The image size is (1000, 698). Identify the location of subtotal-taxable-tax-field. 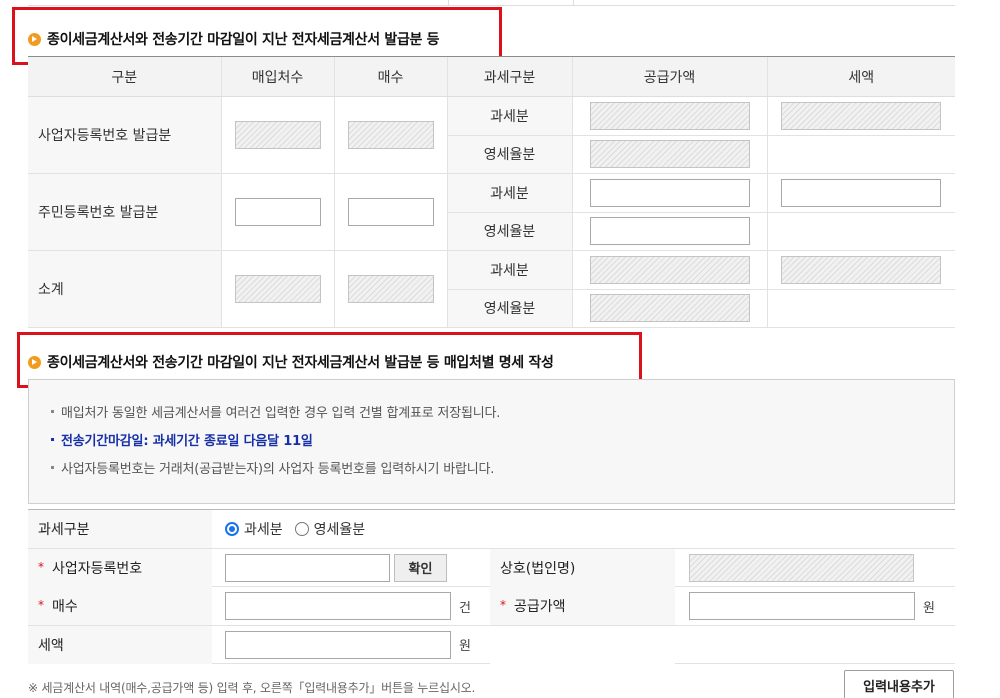
(861, 269).